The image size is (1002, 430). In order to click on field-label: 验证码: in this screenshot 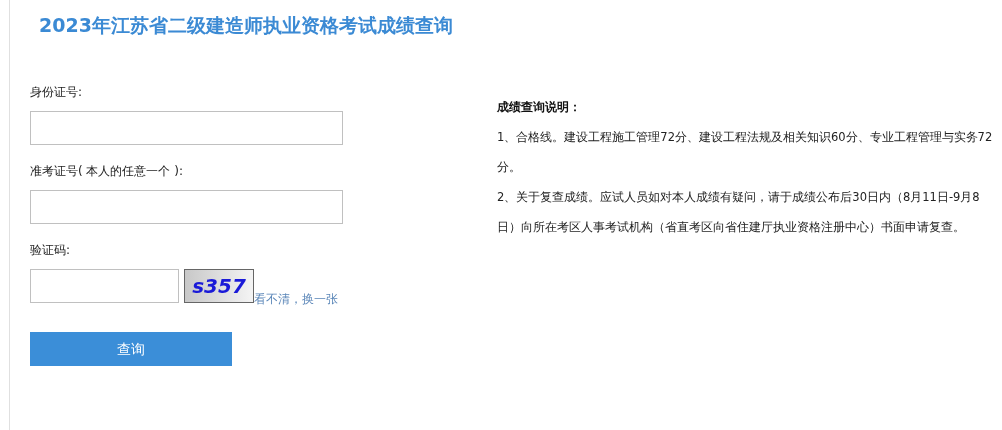, I will do `click(50, 250)`.